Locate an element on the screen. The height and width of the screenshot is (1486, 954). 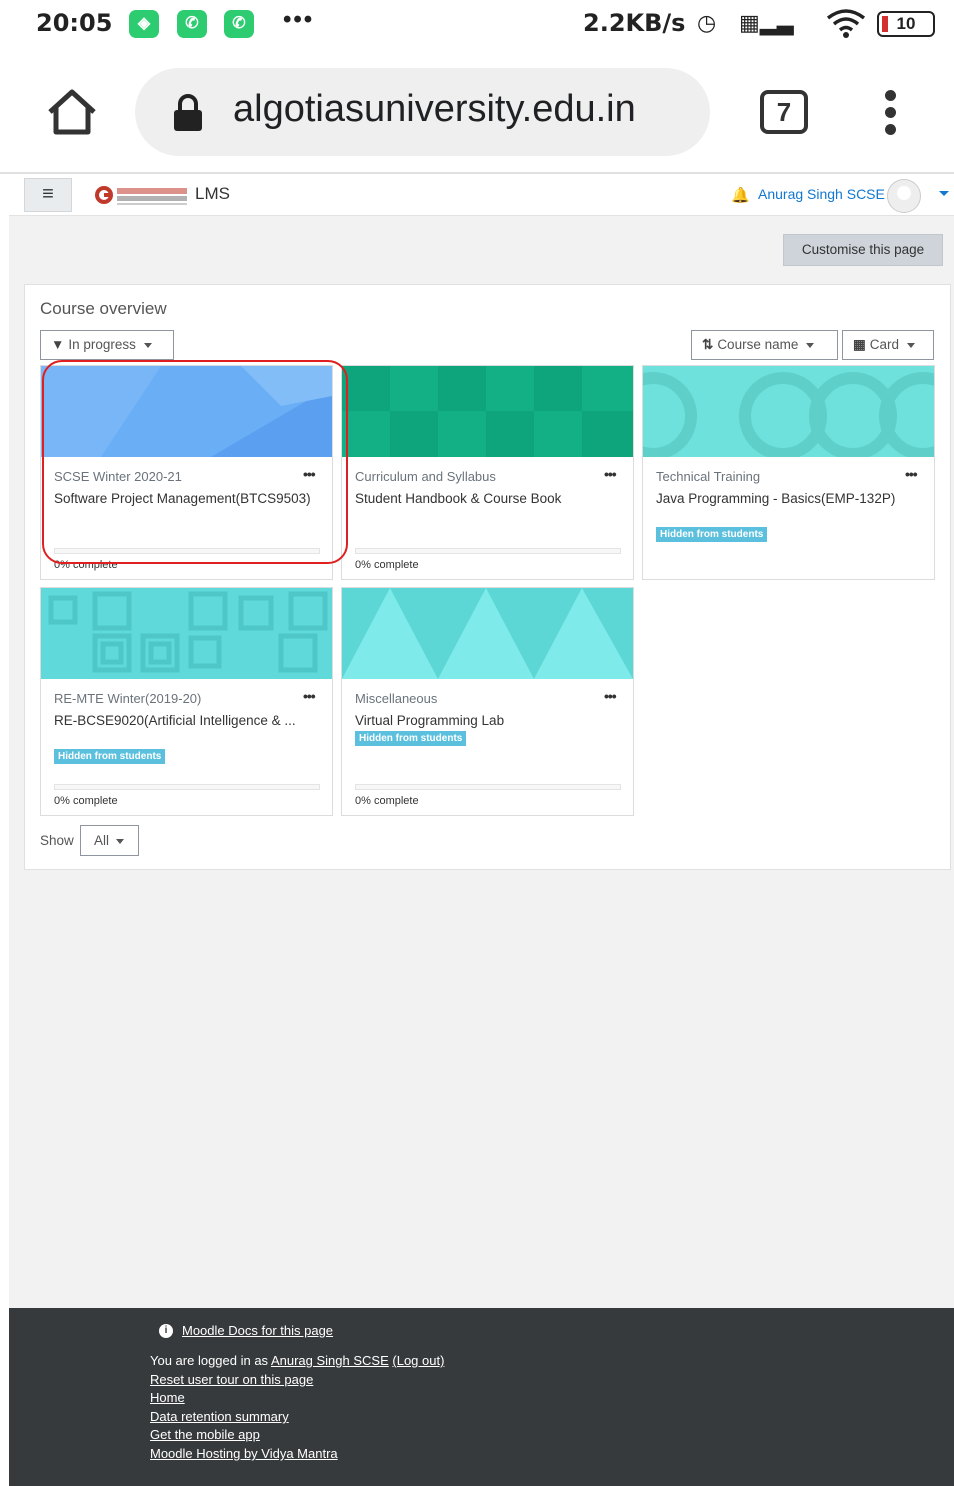
course-name-link: Java Programming - Basics(EMP-132P) is located at coordinates (786, 499).